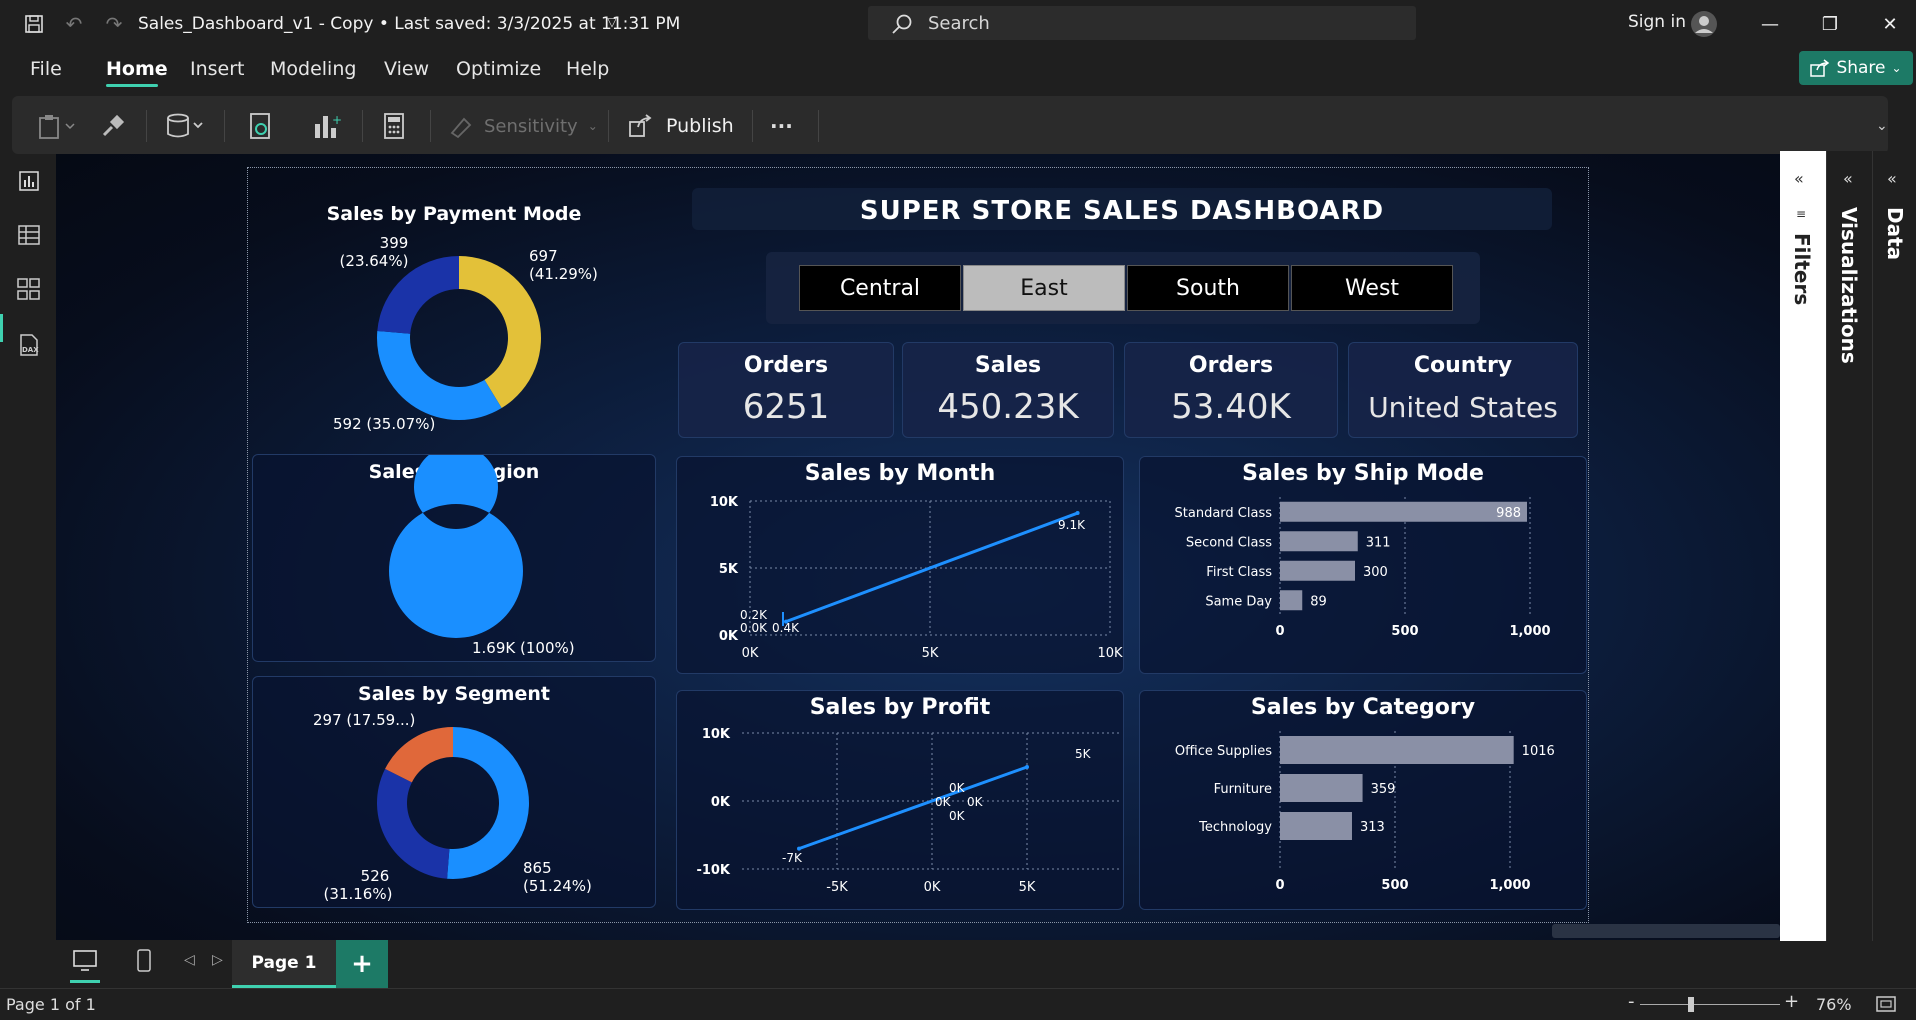 This screenshot has height=1020, width=1916. What do you see at coordinates (137, 69) in the screenshot?
I see `menu-home: Home` at bounding box center [137, 69].